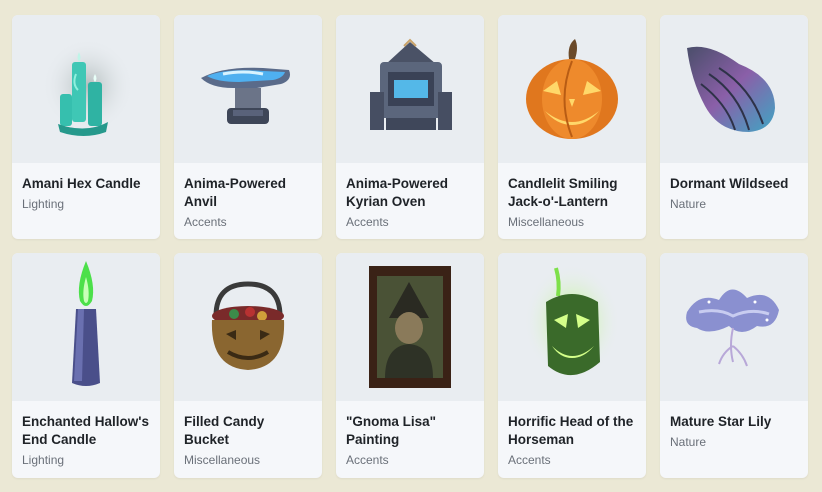  Describe the element at coordinates (85, 430) in the screenshot. I see `item-name: Enchanted Hallow's End Candle` at that location.